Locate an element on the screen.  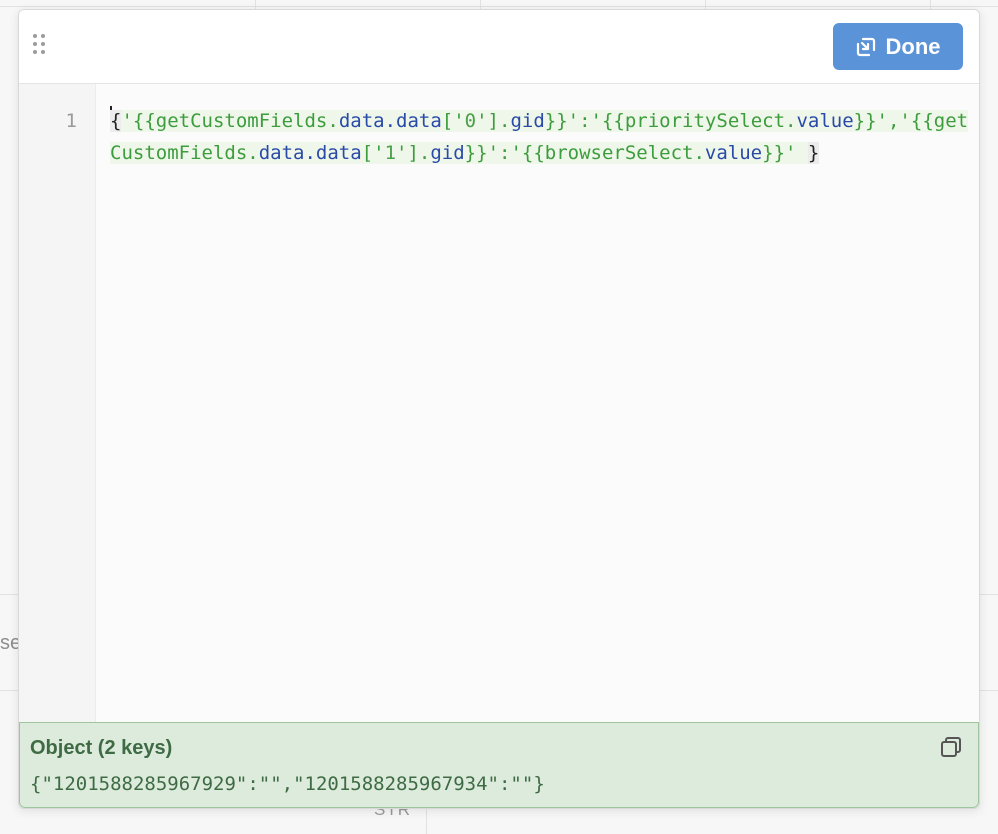
code-token-tmpl: {{getCustomFields. is located at coordinates (235, 121).